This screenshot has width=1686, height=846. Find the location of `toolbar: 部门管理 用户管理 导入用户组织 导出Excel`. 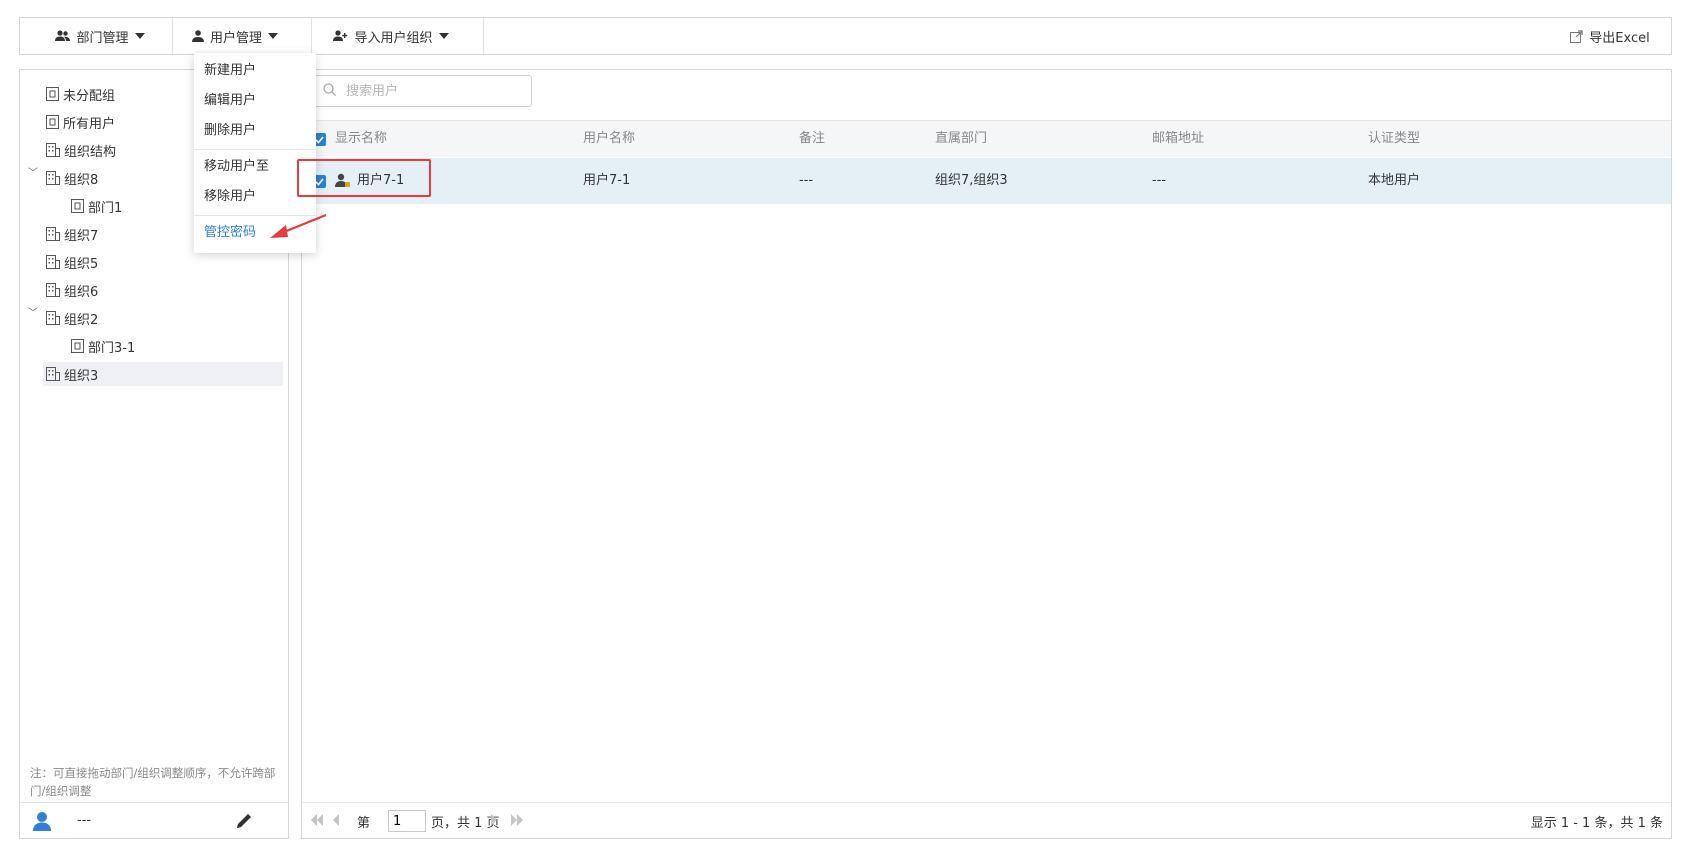

toolbar: 部门管理 用户管理 导入用户组织 导出Excel is located at coordinates (845, 36).